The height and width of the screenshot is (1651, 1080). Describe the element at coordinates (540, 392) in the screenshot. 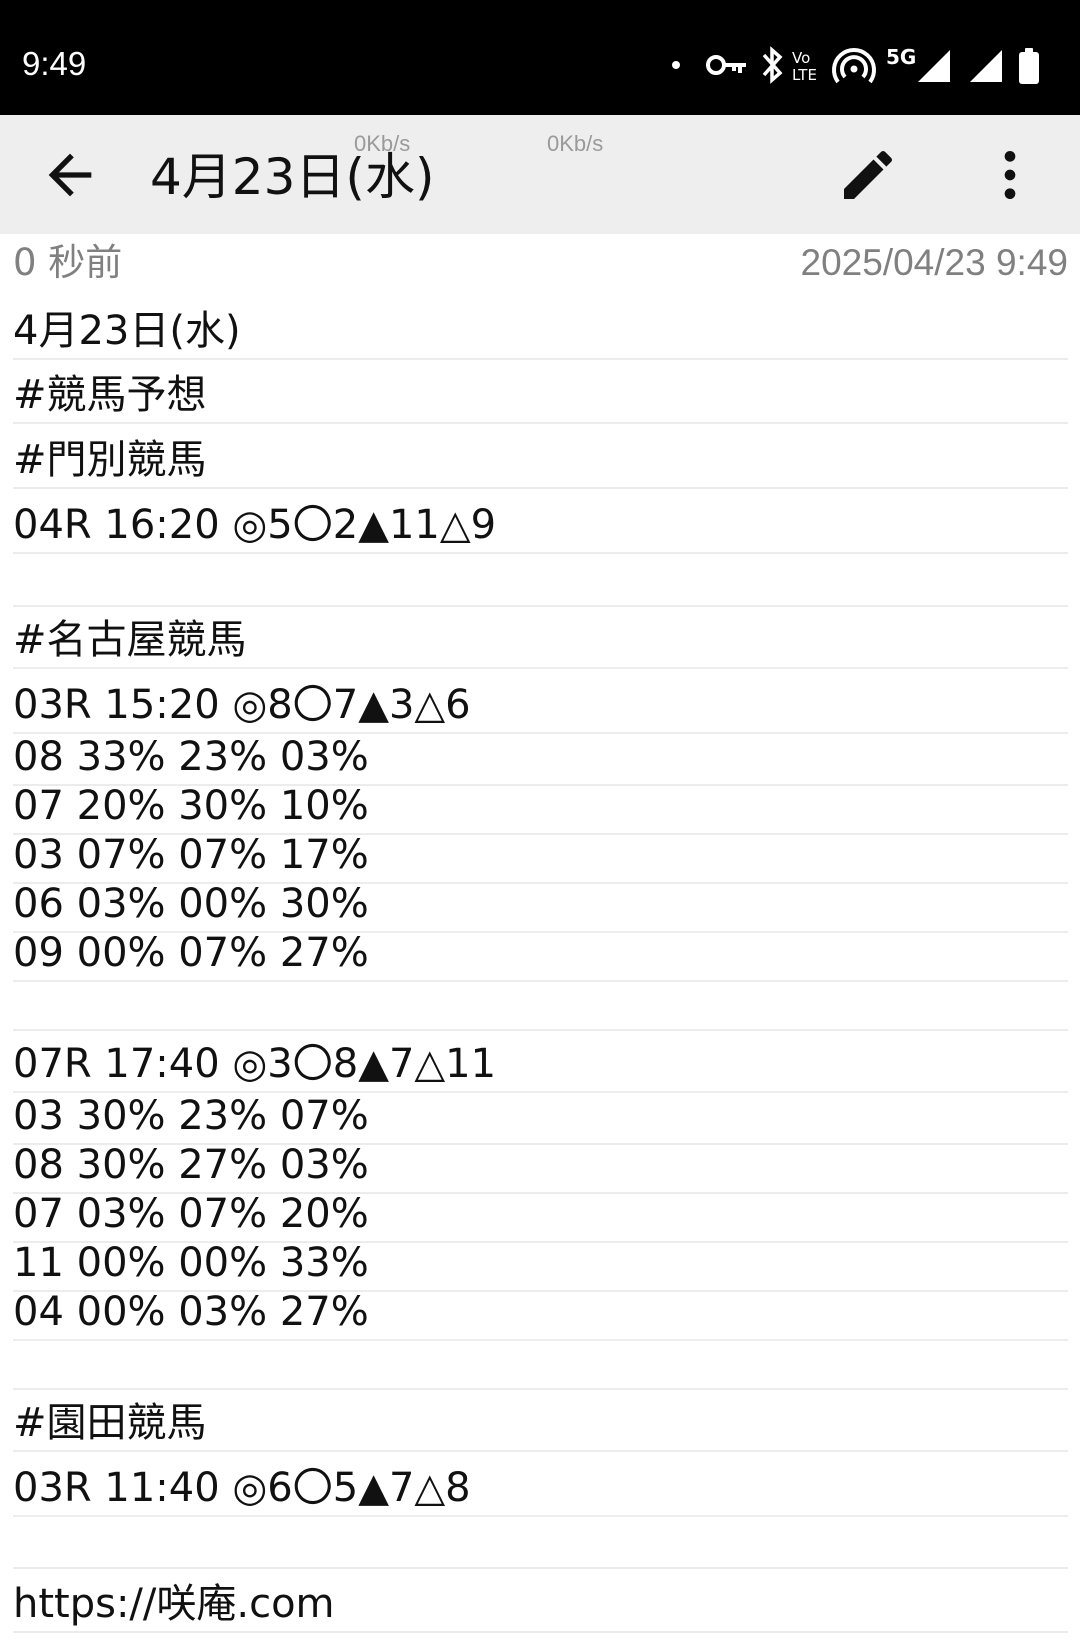

I see `note-line: #競馬予想` at that location.